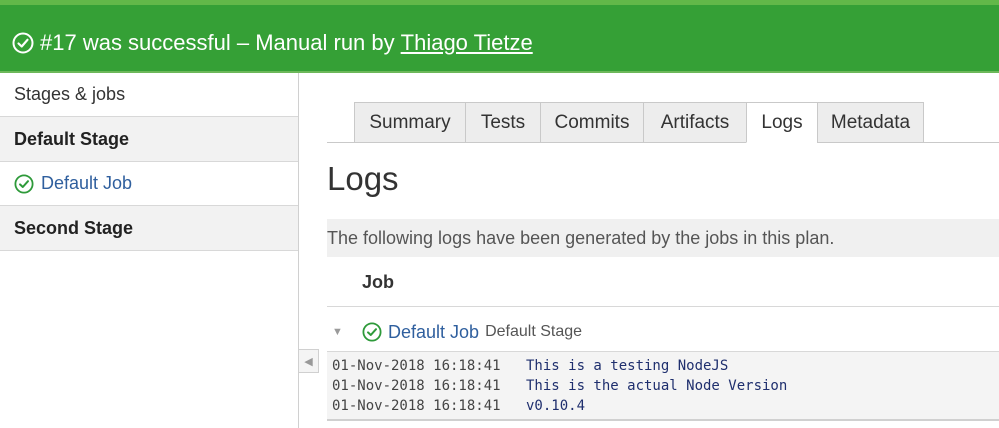  What do you see at coordinates (378, 282) in the screenshot?
I see `column-header-job: Job` at bounding box center [378, 282].